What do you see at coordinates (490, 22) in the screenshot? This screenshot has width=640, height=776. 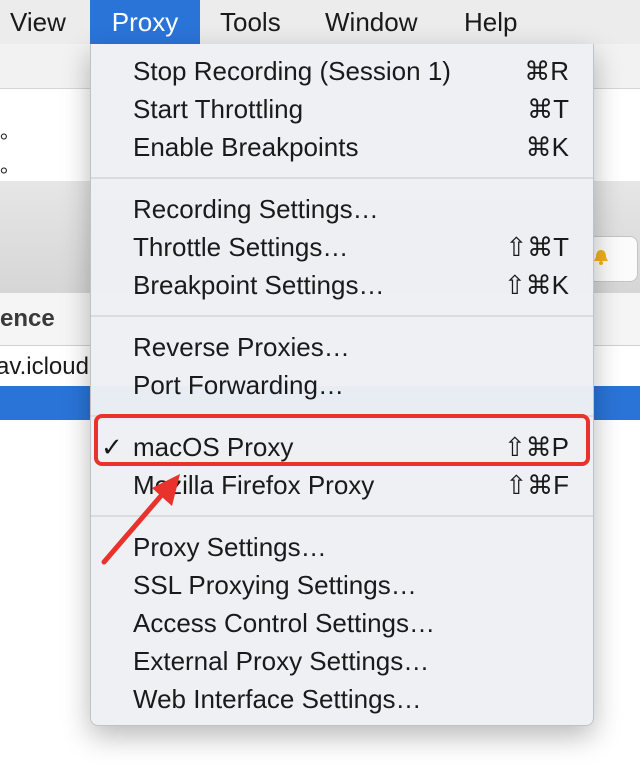 I see `menu-help: Help` at bounding box center [490, 22].